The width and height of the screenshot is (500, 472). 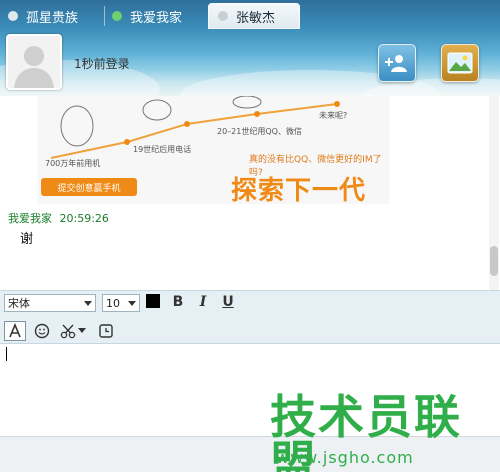 I want to click on message-text: 谢, so click(x=27, y=239).